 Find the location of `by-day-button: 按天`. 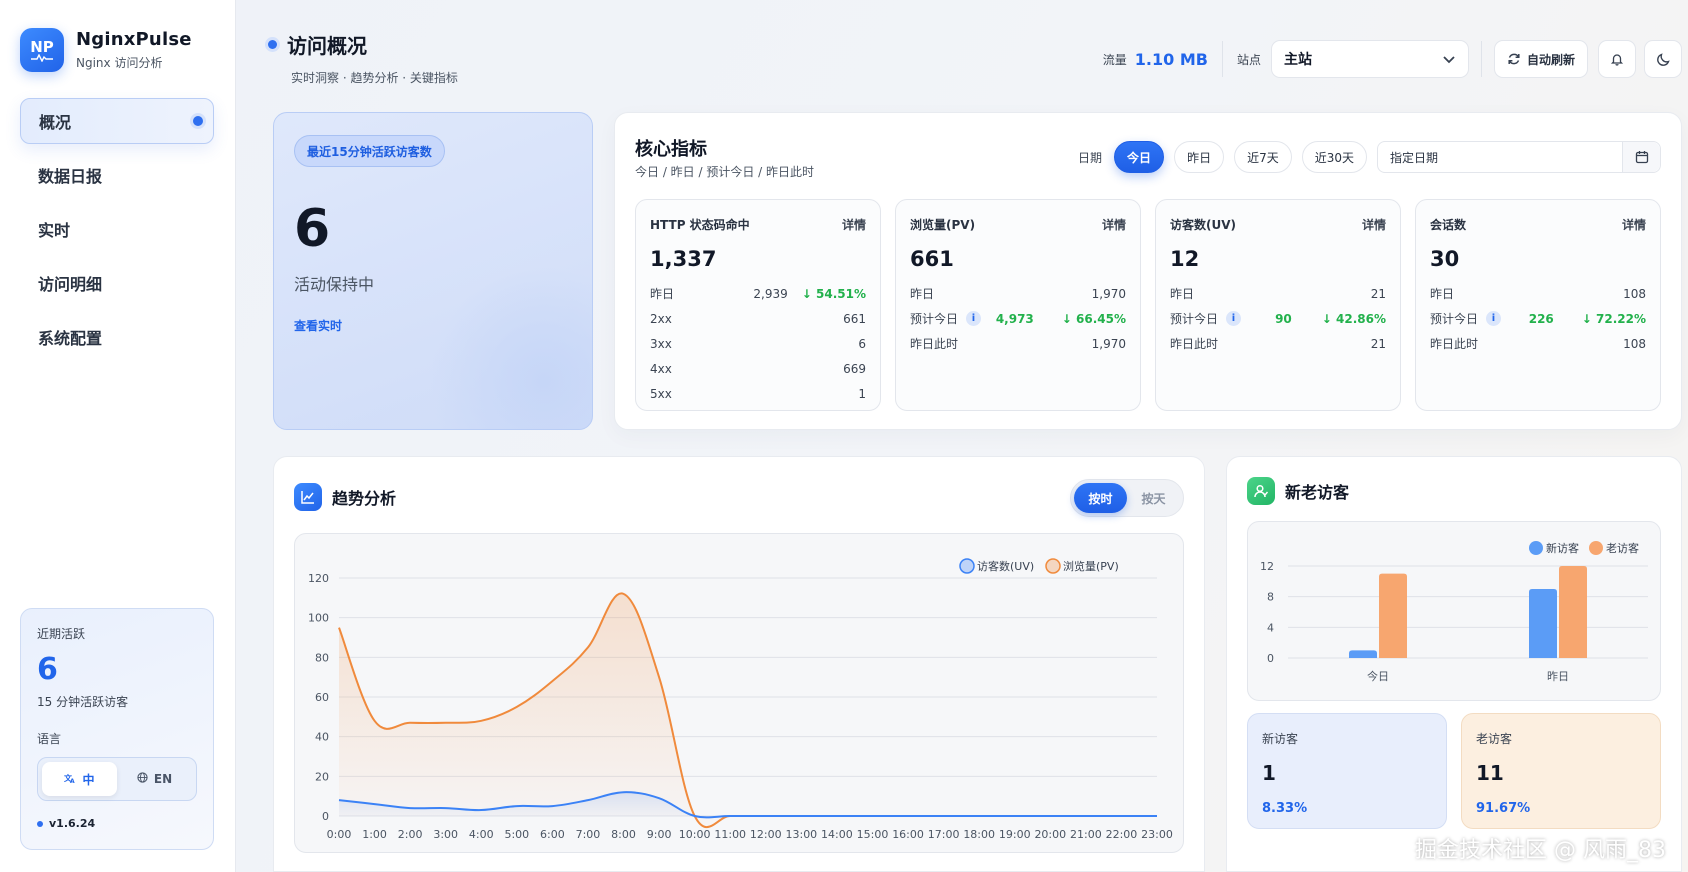

by-day-button: 按天 is located at coordinates (1153, 498).